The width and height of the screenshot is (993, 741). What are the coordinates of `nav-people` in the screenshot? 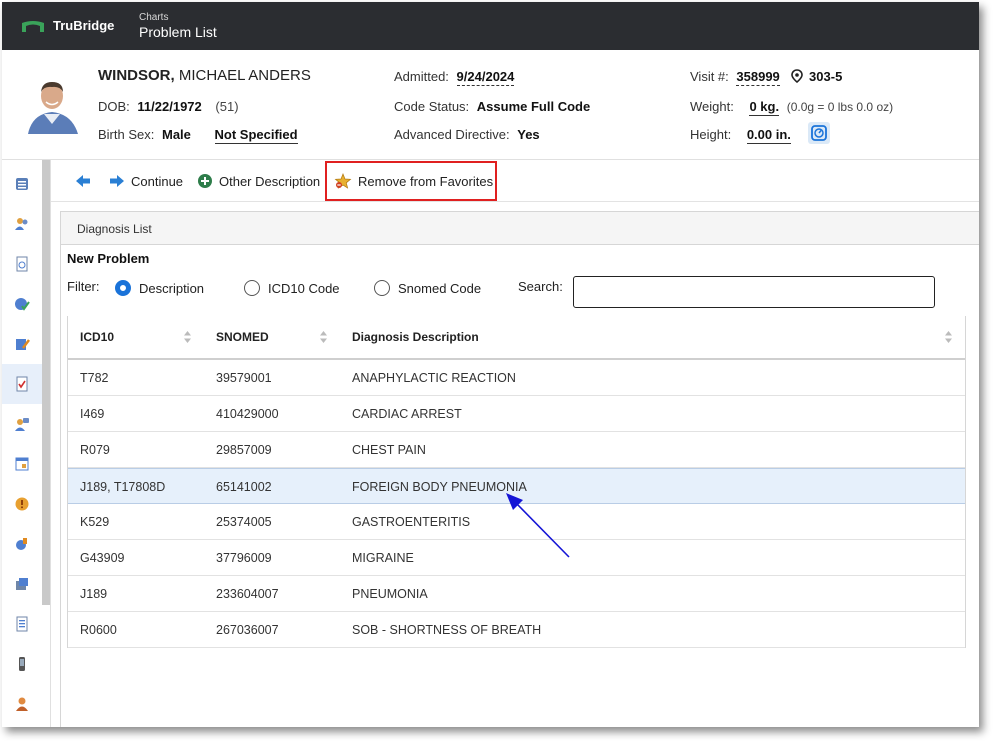 It's located at (22, 224).